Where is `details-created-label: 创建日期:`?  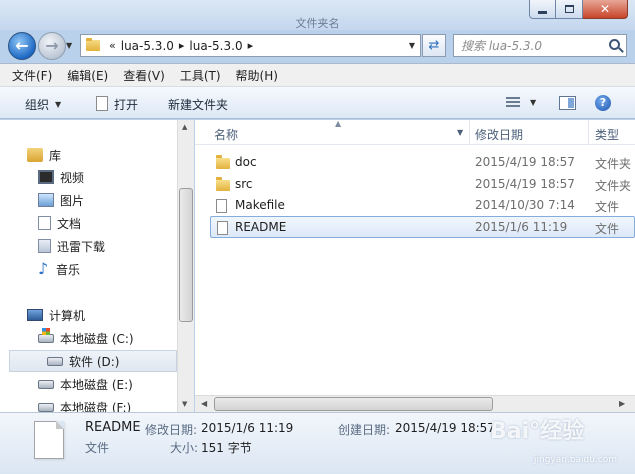 details-created-label: 创建日期: is located at coordinates (364, 430).